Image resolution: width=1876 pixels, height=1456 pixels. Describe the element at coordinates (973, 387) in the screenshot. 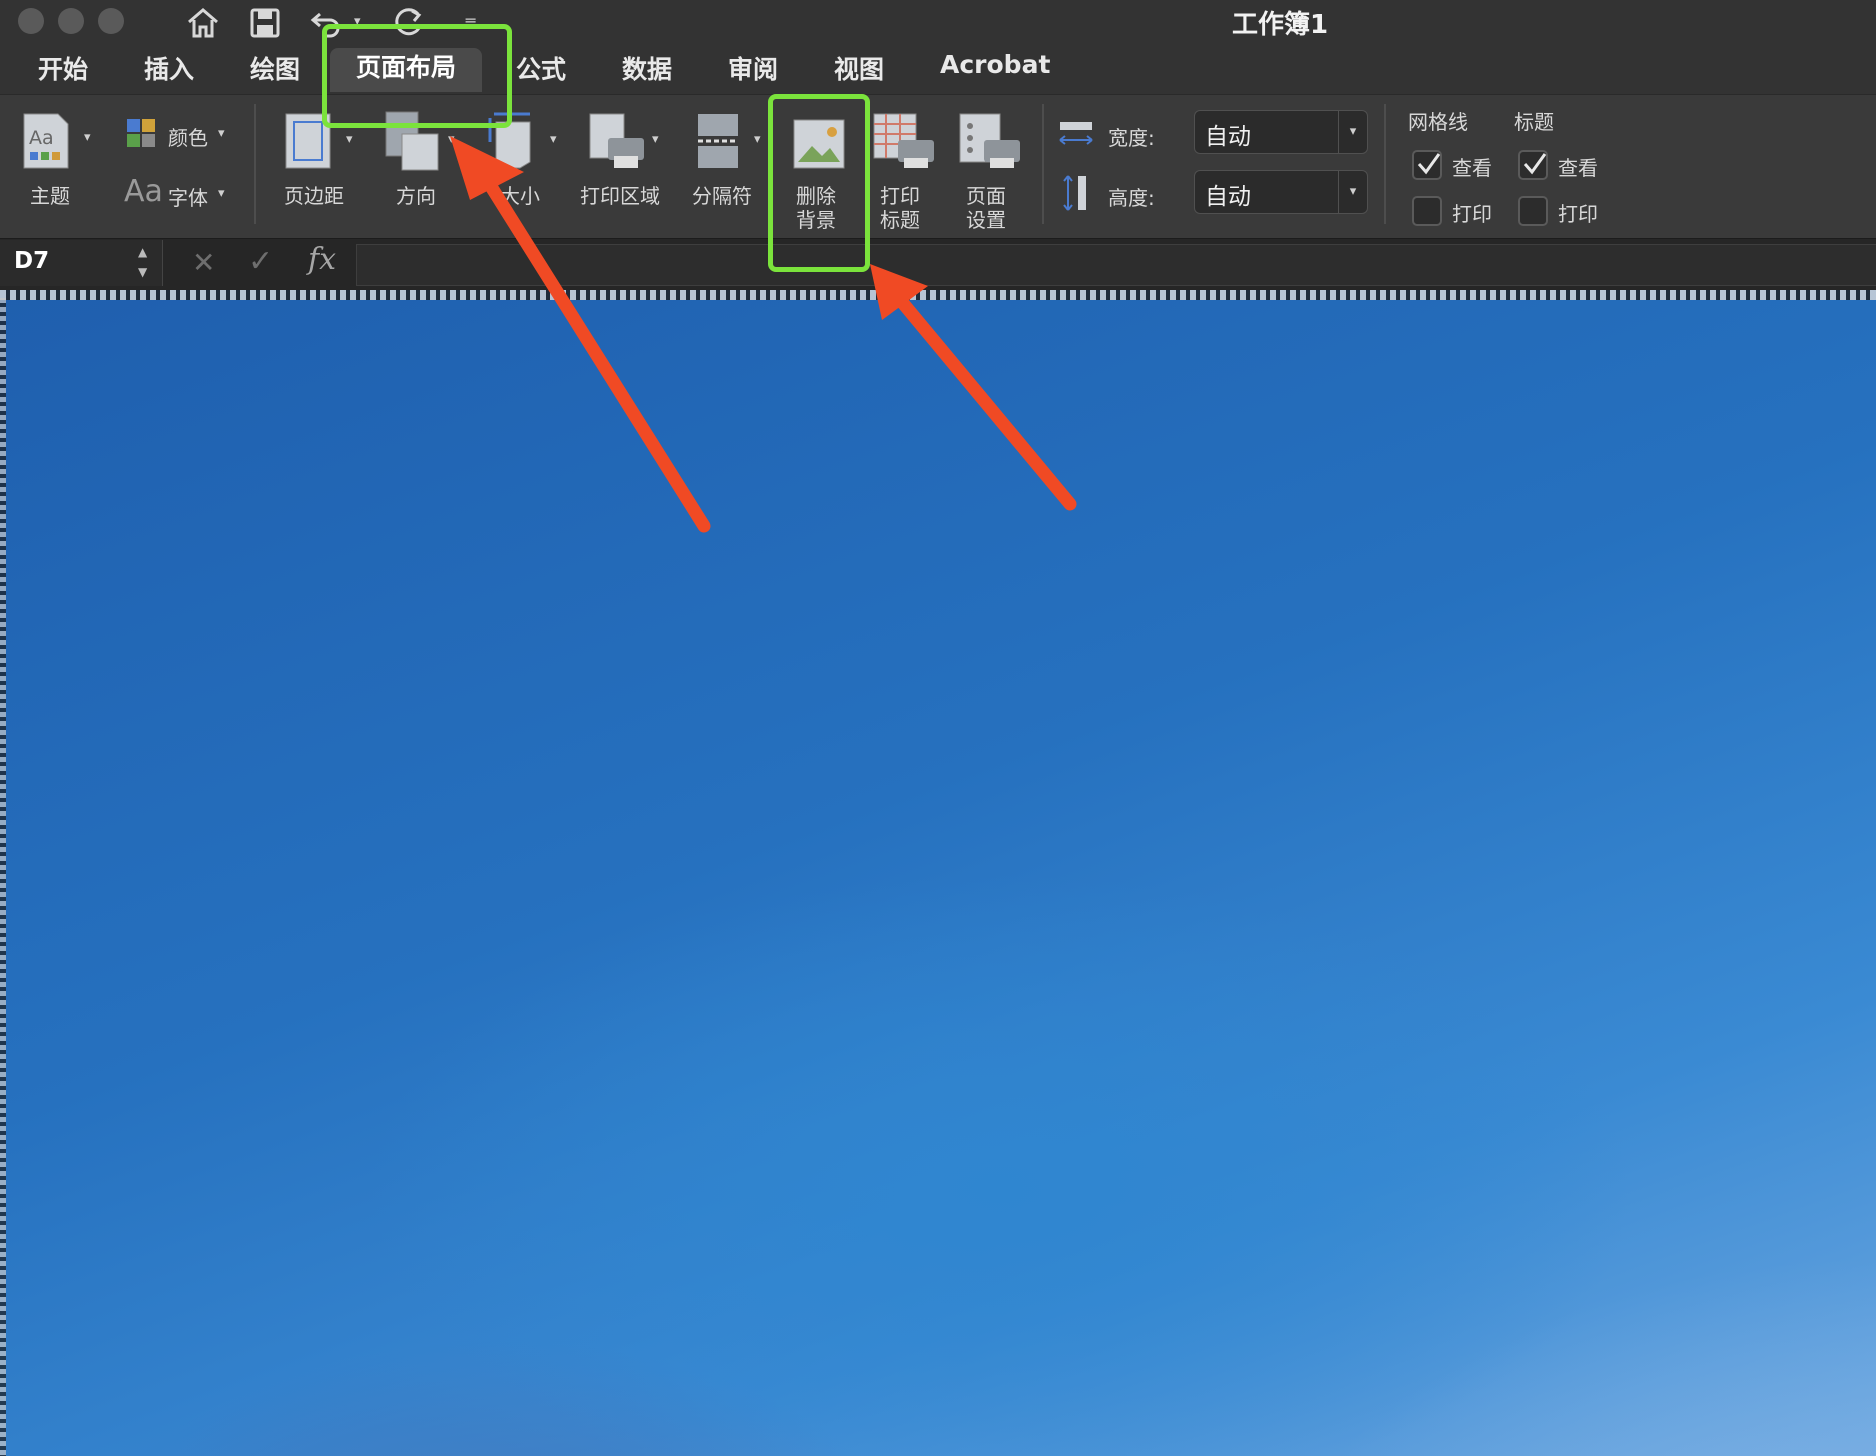

I see `arrow-to-delete-background` at that location.